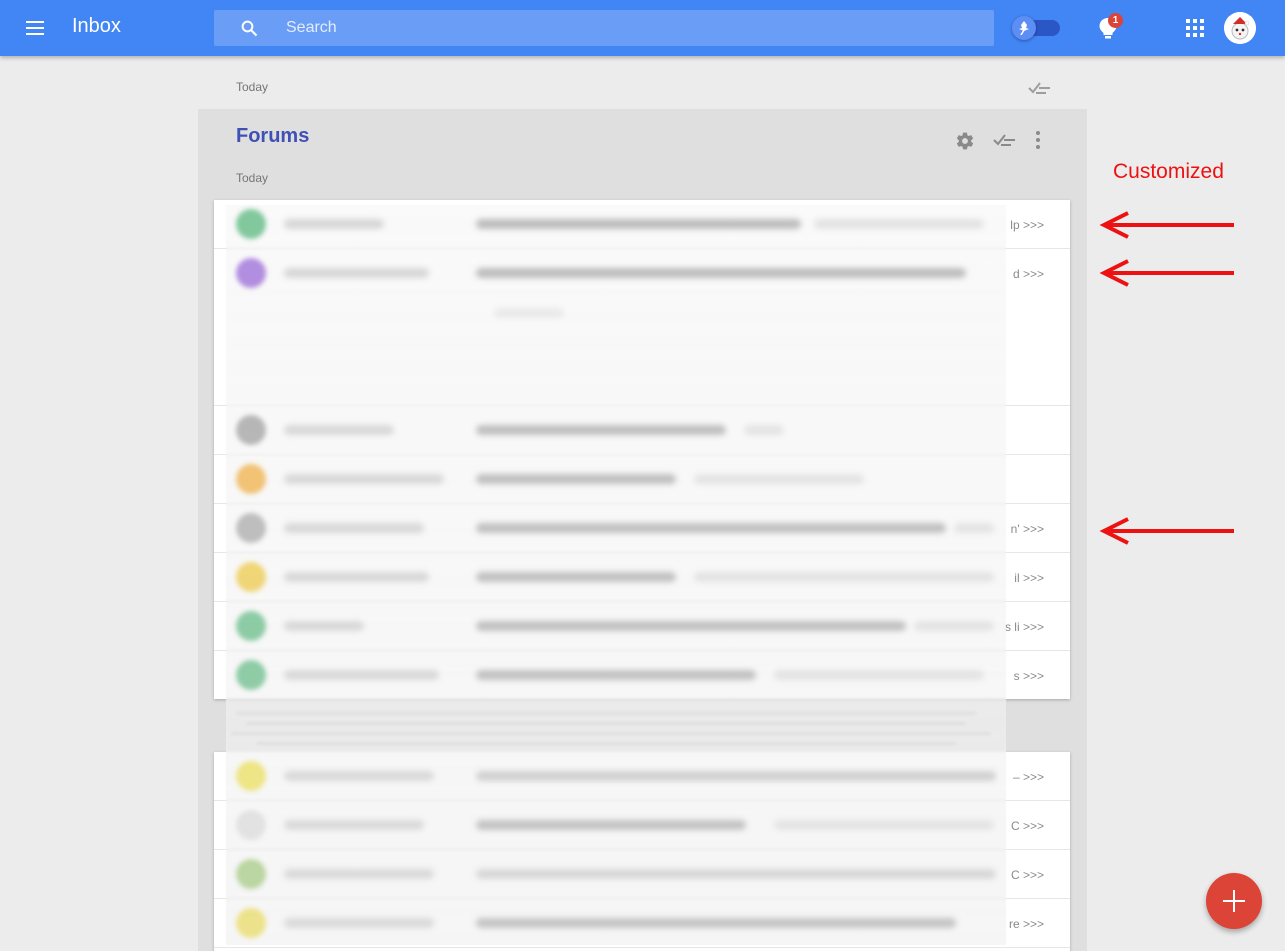 This screenshot has width=1285, height=951. Describe the element at coordinates (1038, 141) in the screenshot. I see `more-vert-icon` at that location.